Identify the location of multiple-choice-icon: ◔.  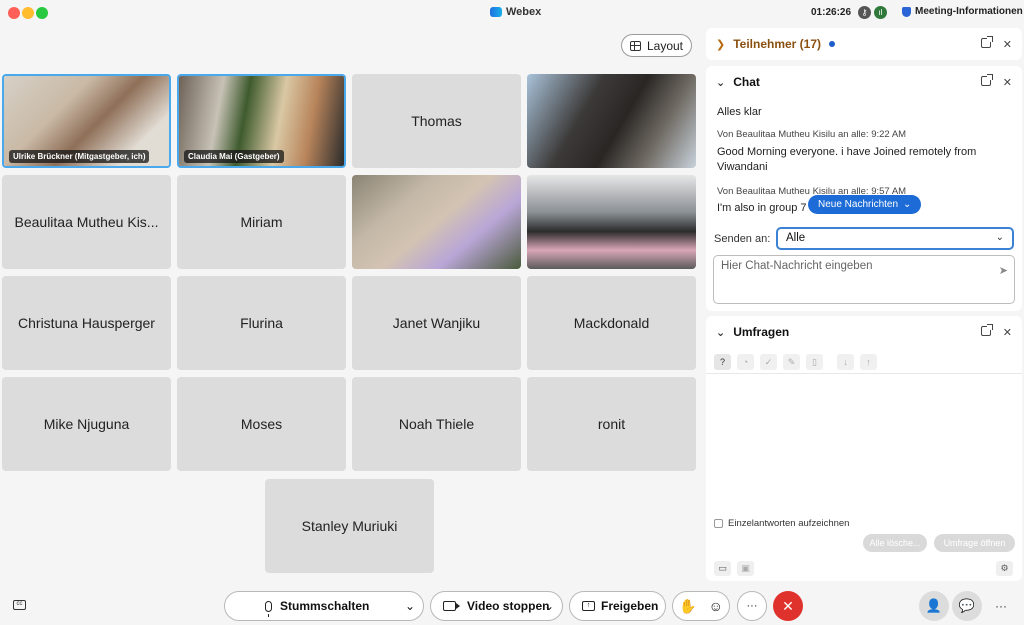
(745, 362).